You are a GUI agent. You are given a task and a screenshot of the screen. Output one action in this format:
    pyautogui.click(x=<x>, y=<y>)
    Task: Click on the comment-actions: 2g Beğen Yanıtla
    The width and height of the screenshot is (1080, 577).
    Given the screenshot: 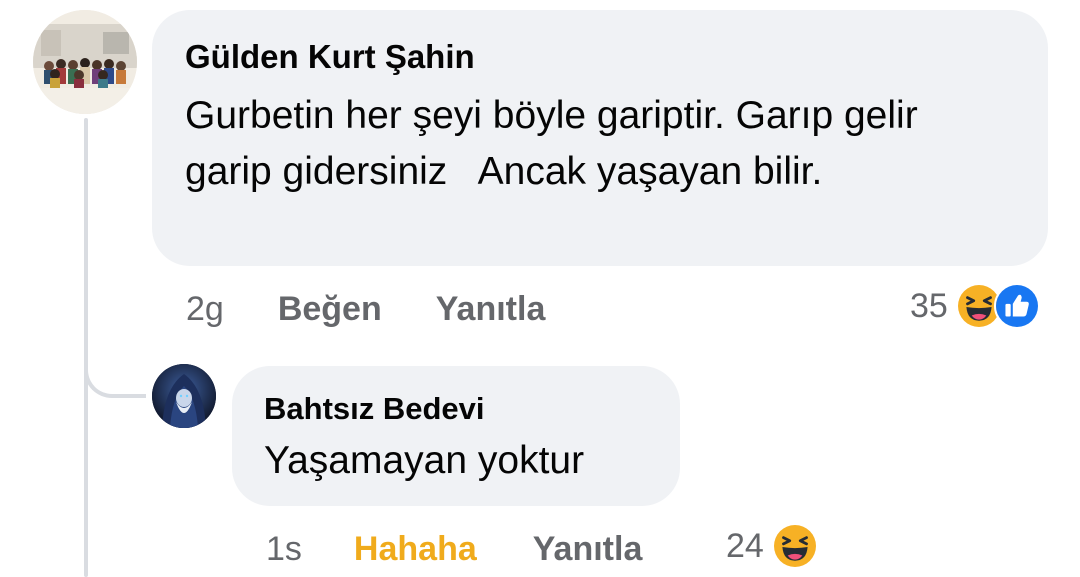 What is the action you would take?
    pyautogui.click(x=365, y=309)
    